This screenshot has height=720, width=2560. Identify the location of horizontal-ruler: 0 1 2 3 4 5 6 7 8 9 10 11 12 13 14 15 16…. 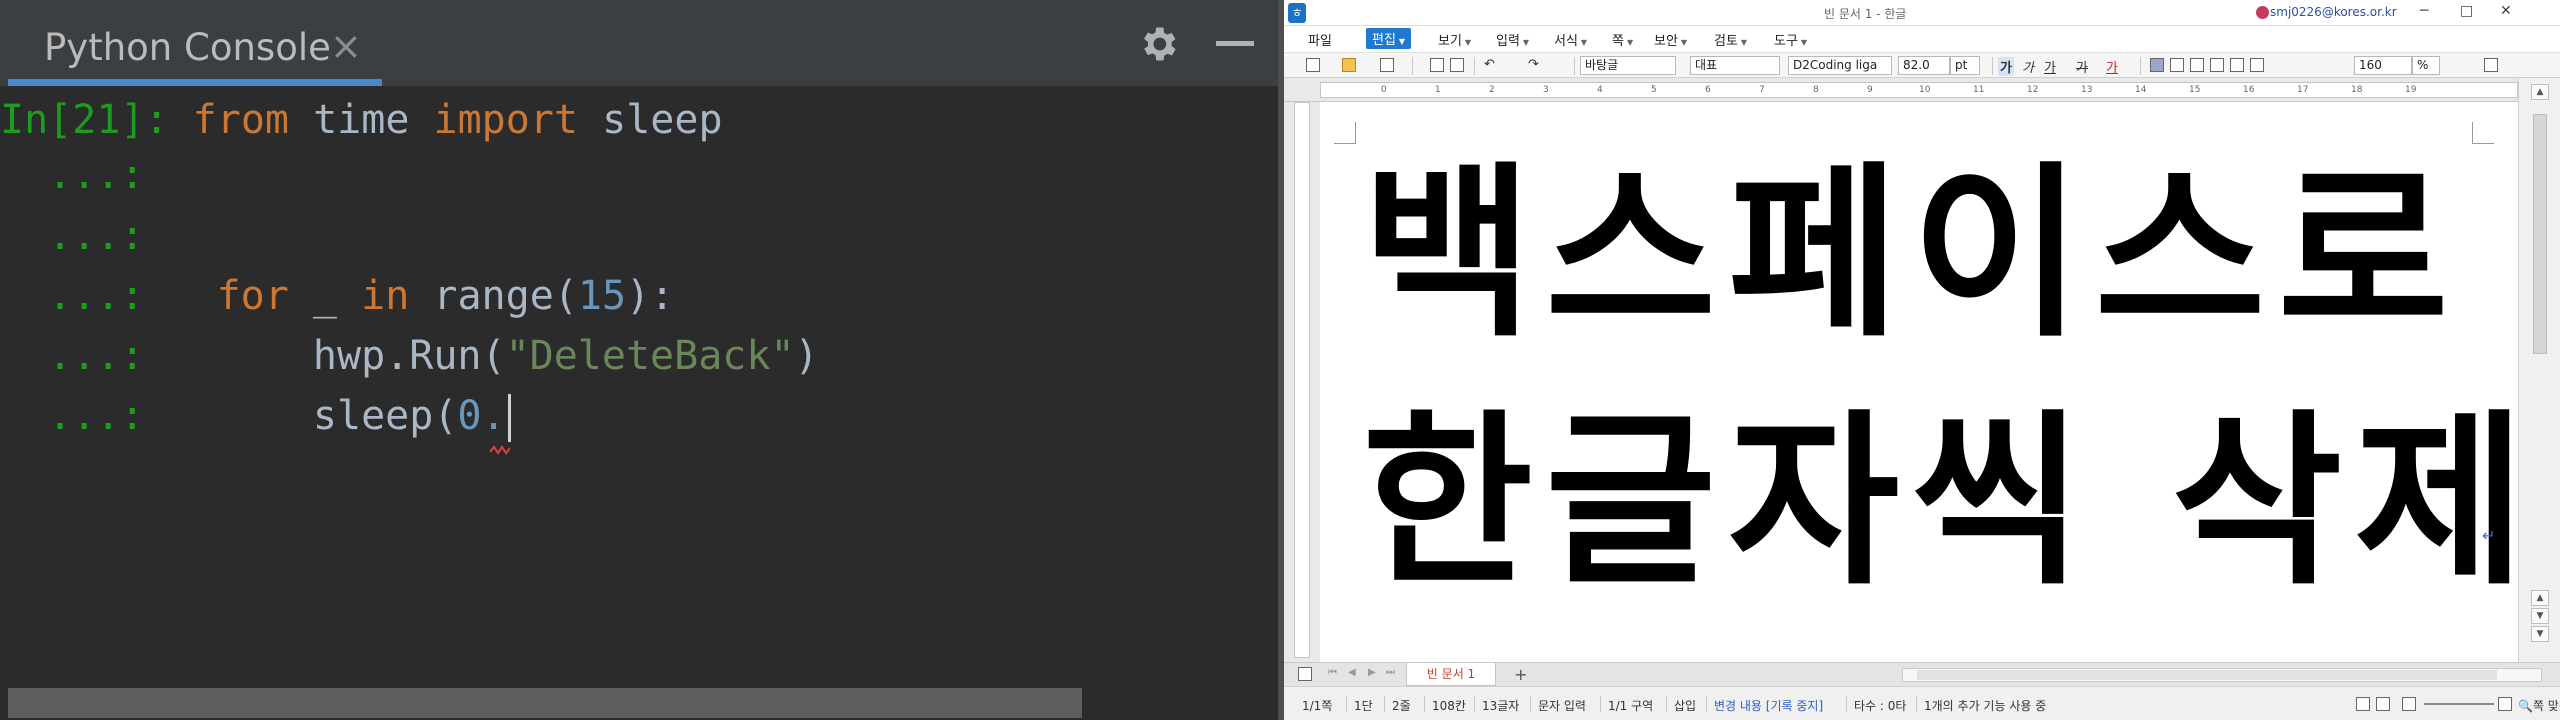
(1922, 90).